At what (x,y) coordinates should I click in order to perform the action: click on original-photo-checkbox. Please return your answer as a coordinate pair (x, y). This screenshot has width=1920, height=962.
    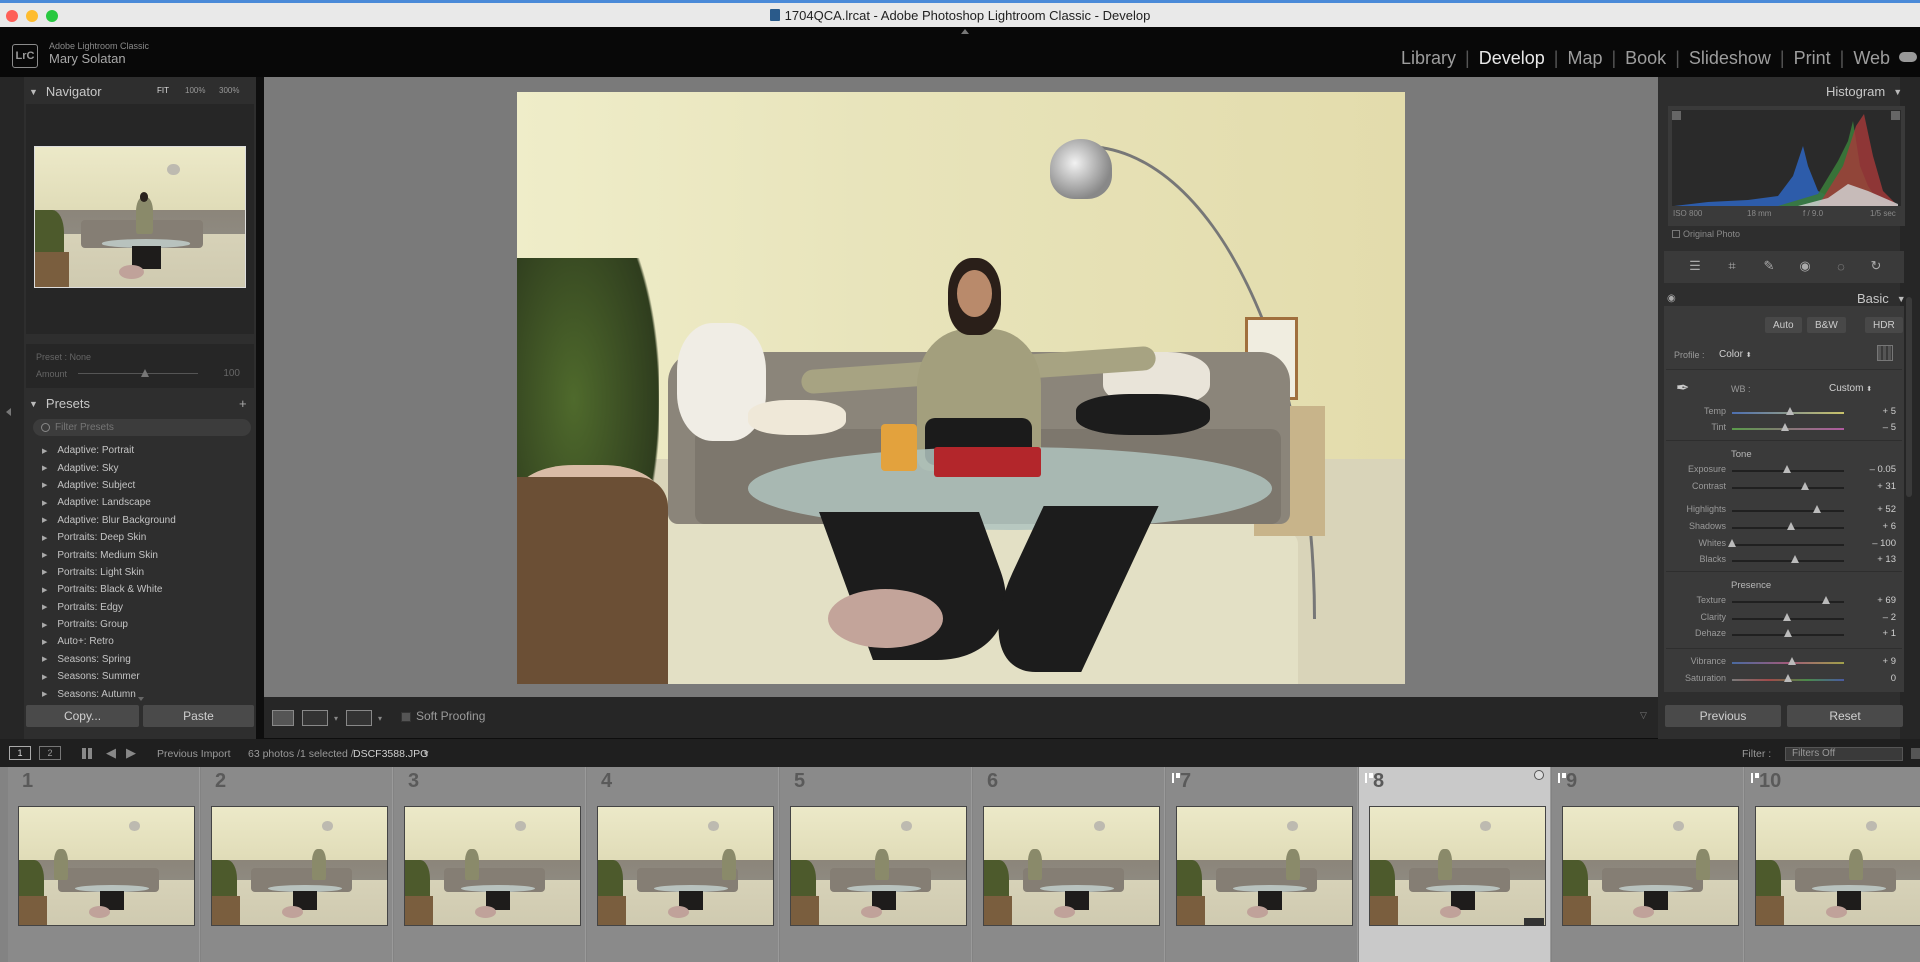
    Looking at the image, I should click on (1676, 234).